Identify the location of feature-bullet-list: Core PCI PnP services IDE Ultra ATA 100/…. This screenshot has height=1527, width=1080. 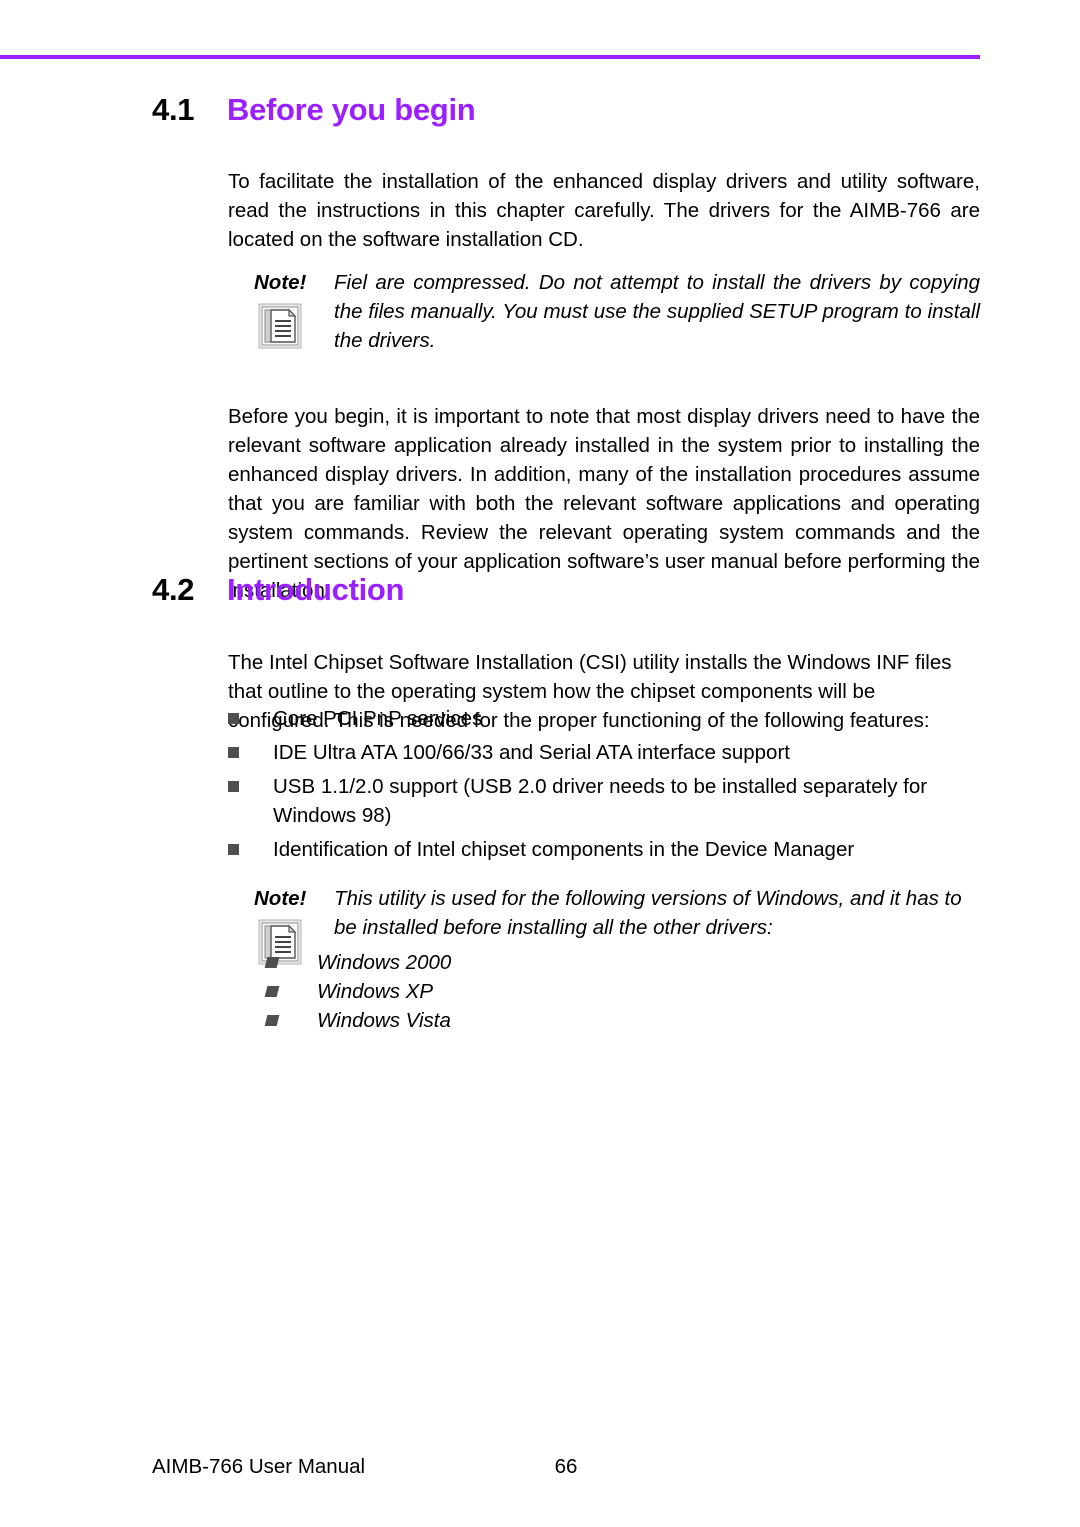
(604, 786).